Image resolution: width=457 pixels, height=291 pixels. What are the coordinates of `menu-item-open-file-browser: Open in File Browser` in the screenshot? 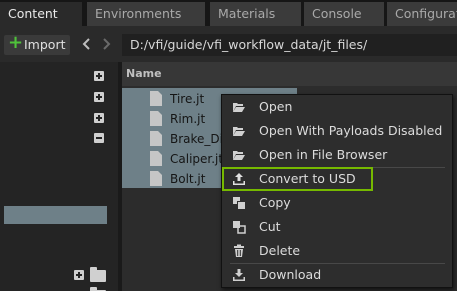 It's located at (337, 155).